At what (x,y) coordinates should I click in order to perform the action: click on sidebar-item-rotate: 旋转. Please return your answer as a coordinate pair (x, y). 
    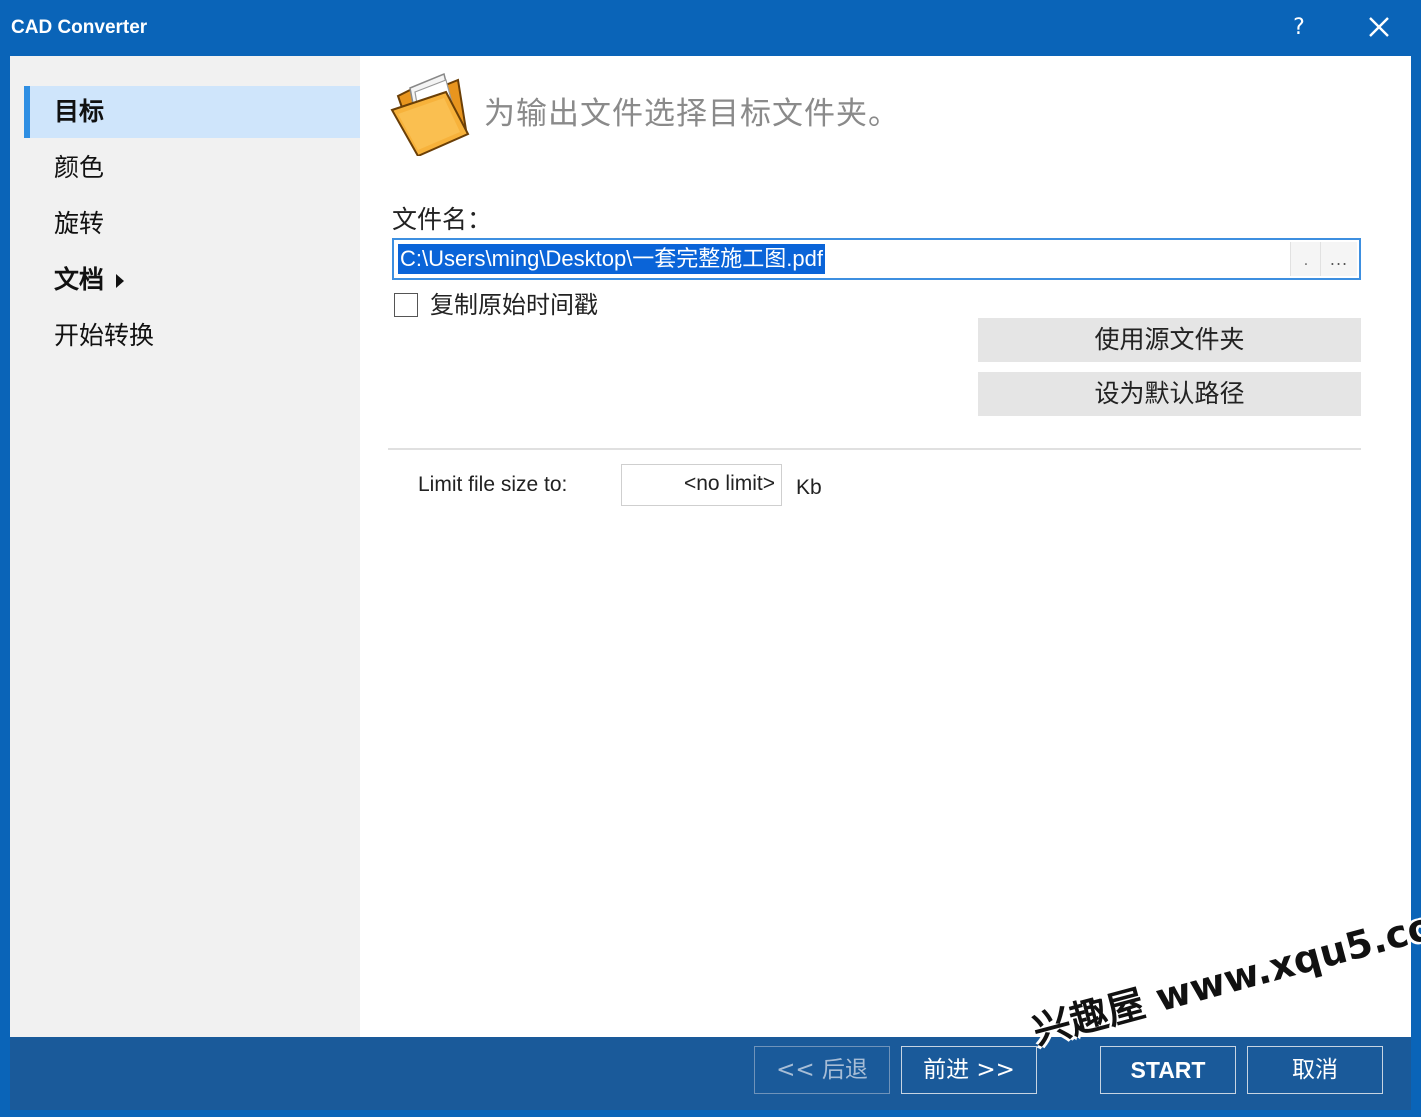
    Looking at the image, I should click on (192, 224).